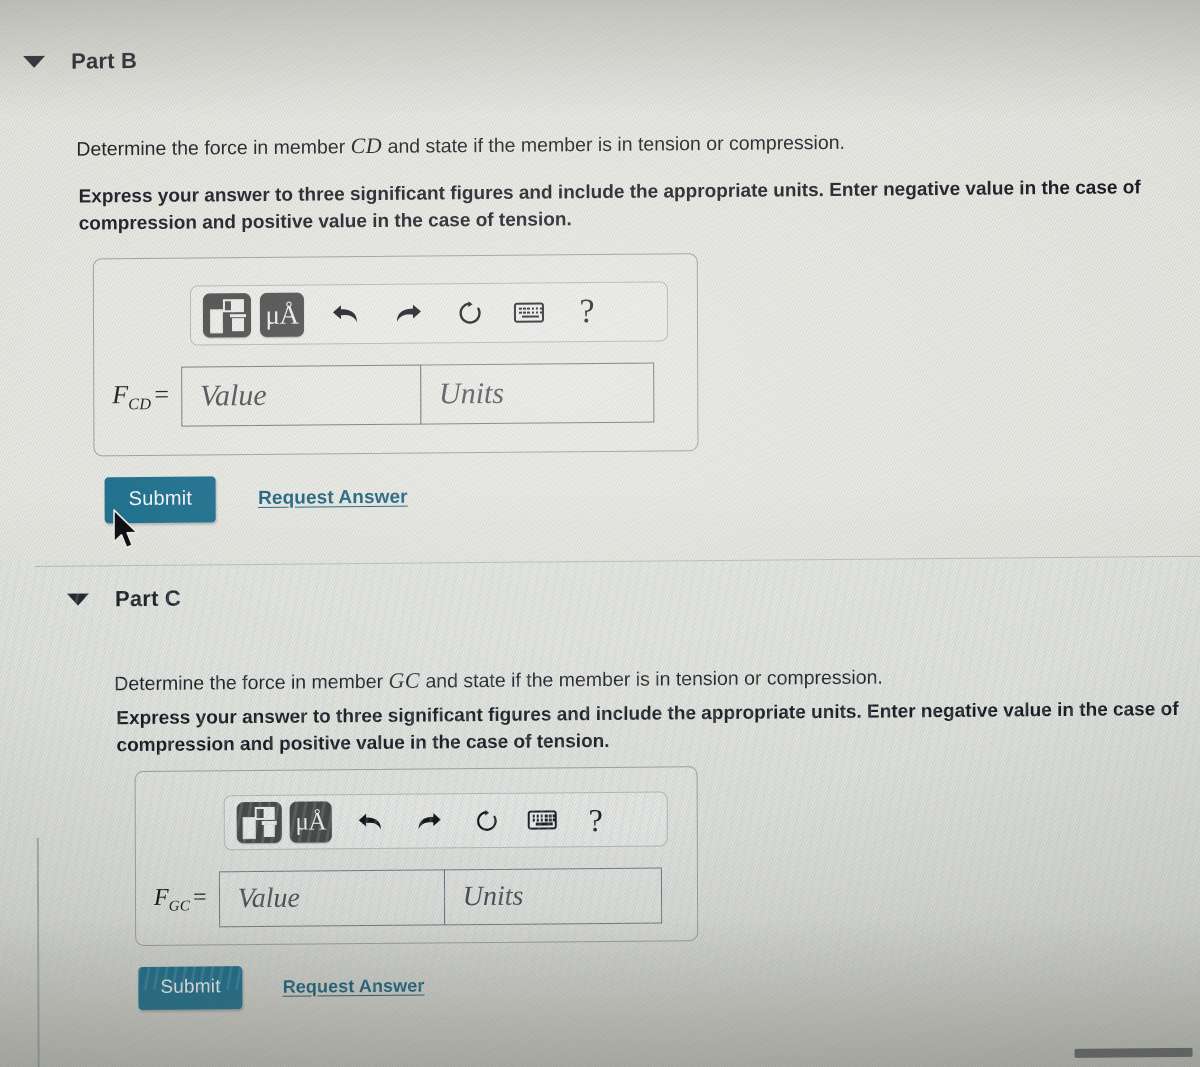 The image size is (1200, 1067). What do you see at coordinates (333, 498) in the screenshot?
I see `part-b-request-answer-link: Request Answer` at bounding box center [333, 498].